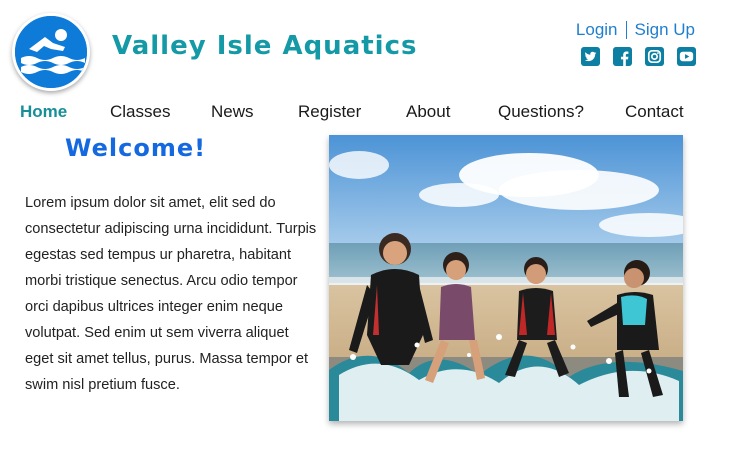 Image resolution: width=731 pixels, height=461 pixels. What do you see at coordinates (265, 46) in the screenshot?
I see `site-title: Valley Isle Aquatics` at bounding box center [265, 46].